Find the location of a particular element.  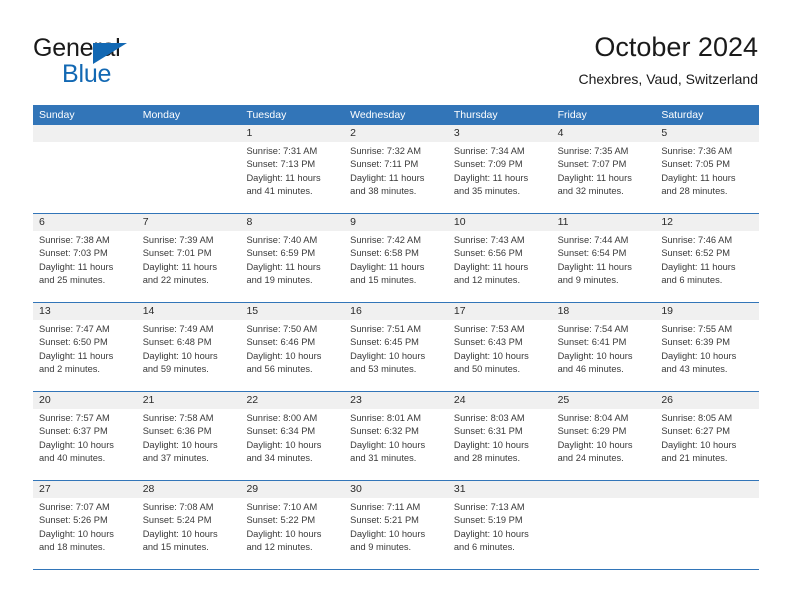

day-number: 25 is located at coordinates (563, 400).